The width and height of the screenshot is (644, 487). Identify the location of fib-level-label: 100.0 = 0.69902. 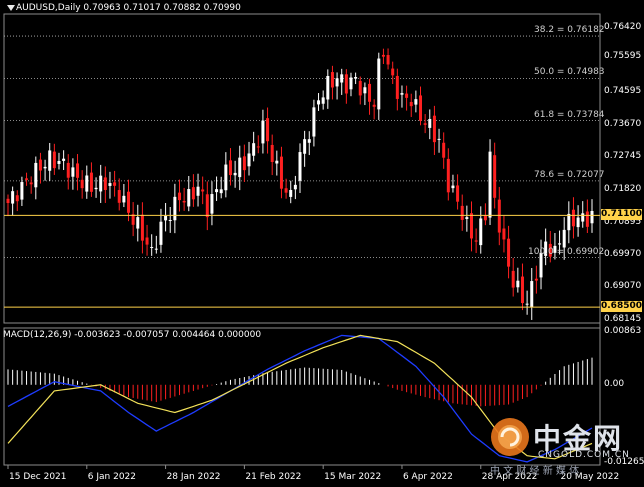
(566, 251).